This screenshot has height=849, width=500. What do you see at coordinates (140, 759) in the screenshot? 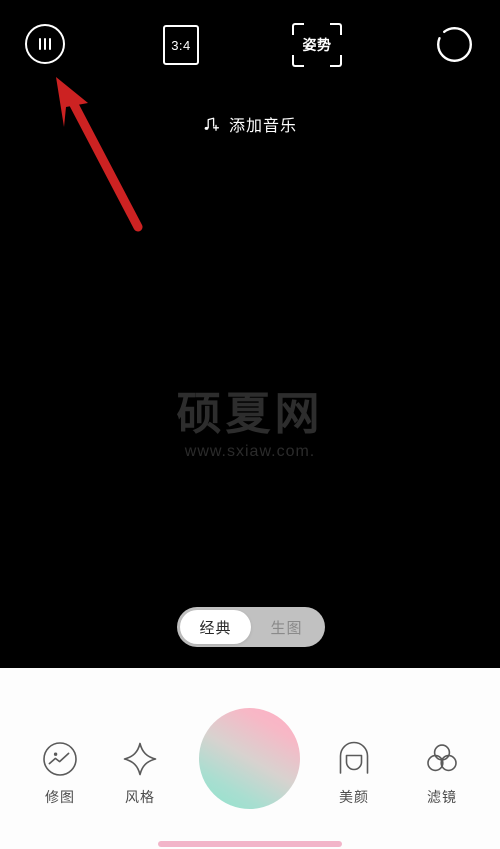
I see `sparkle-star-icon` at bounding box center [140, 759].